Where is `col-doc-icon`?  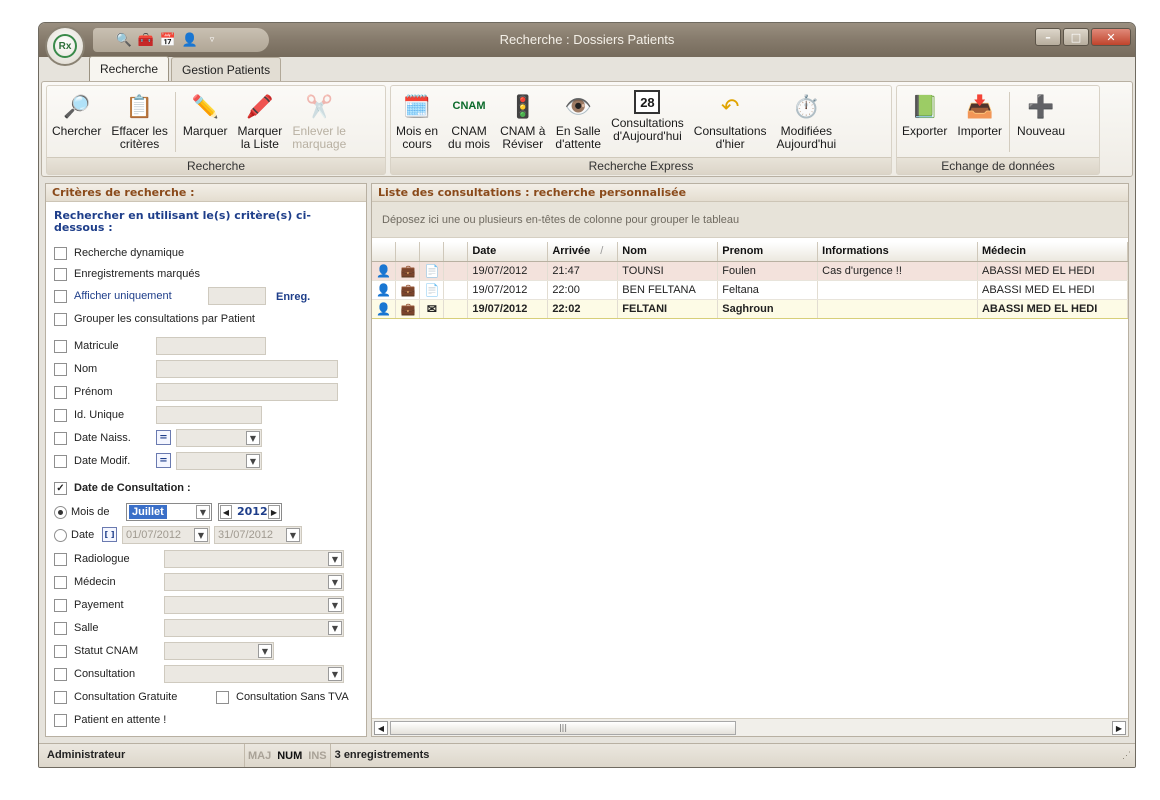
col-doc-icon is located at coordinates (432, 252).